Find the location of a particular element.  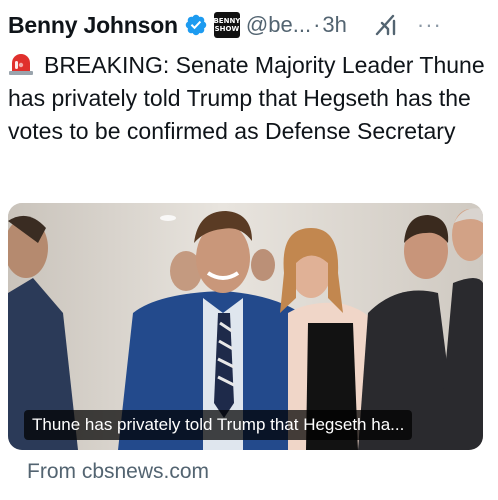

benny-show-badge: BENNY SHOW is located at coordinates (227, 25).